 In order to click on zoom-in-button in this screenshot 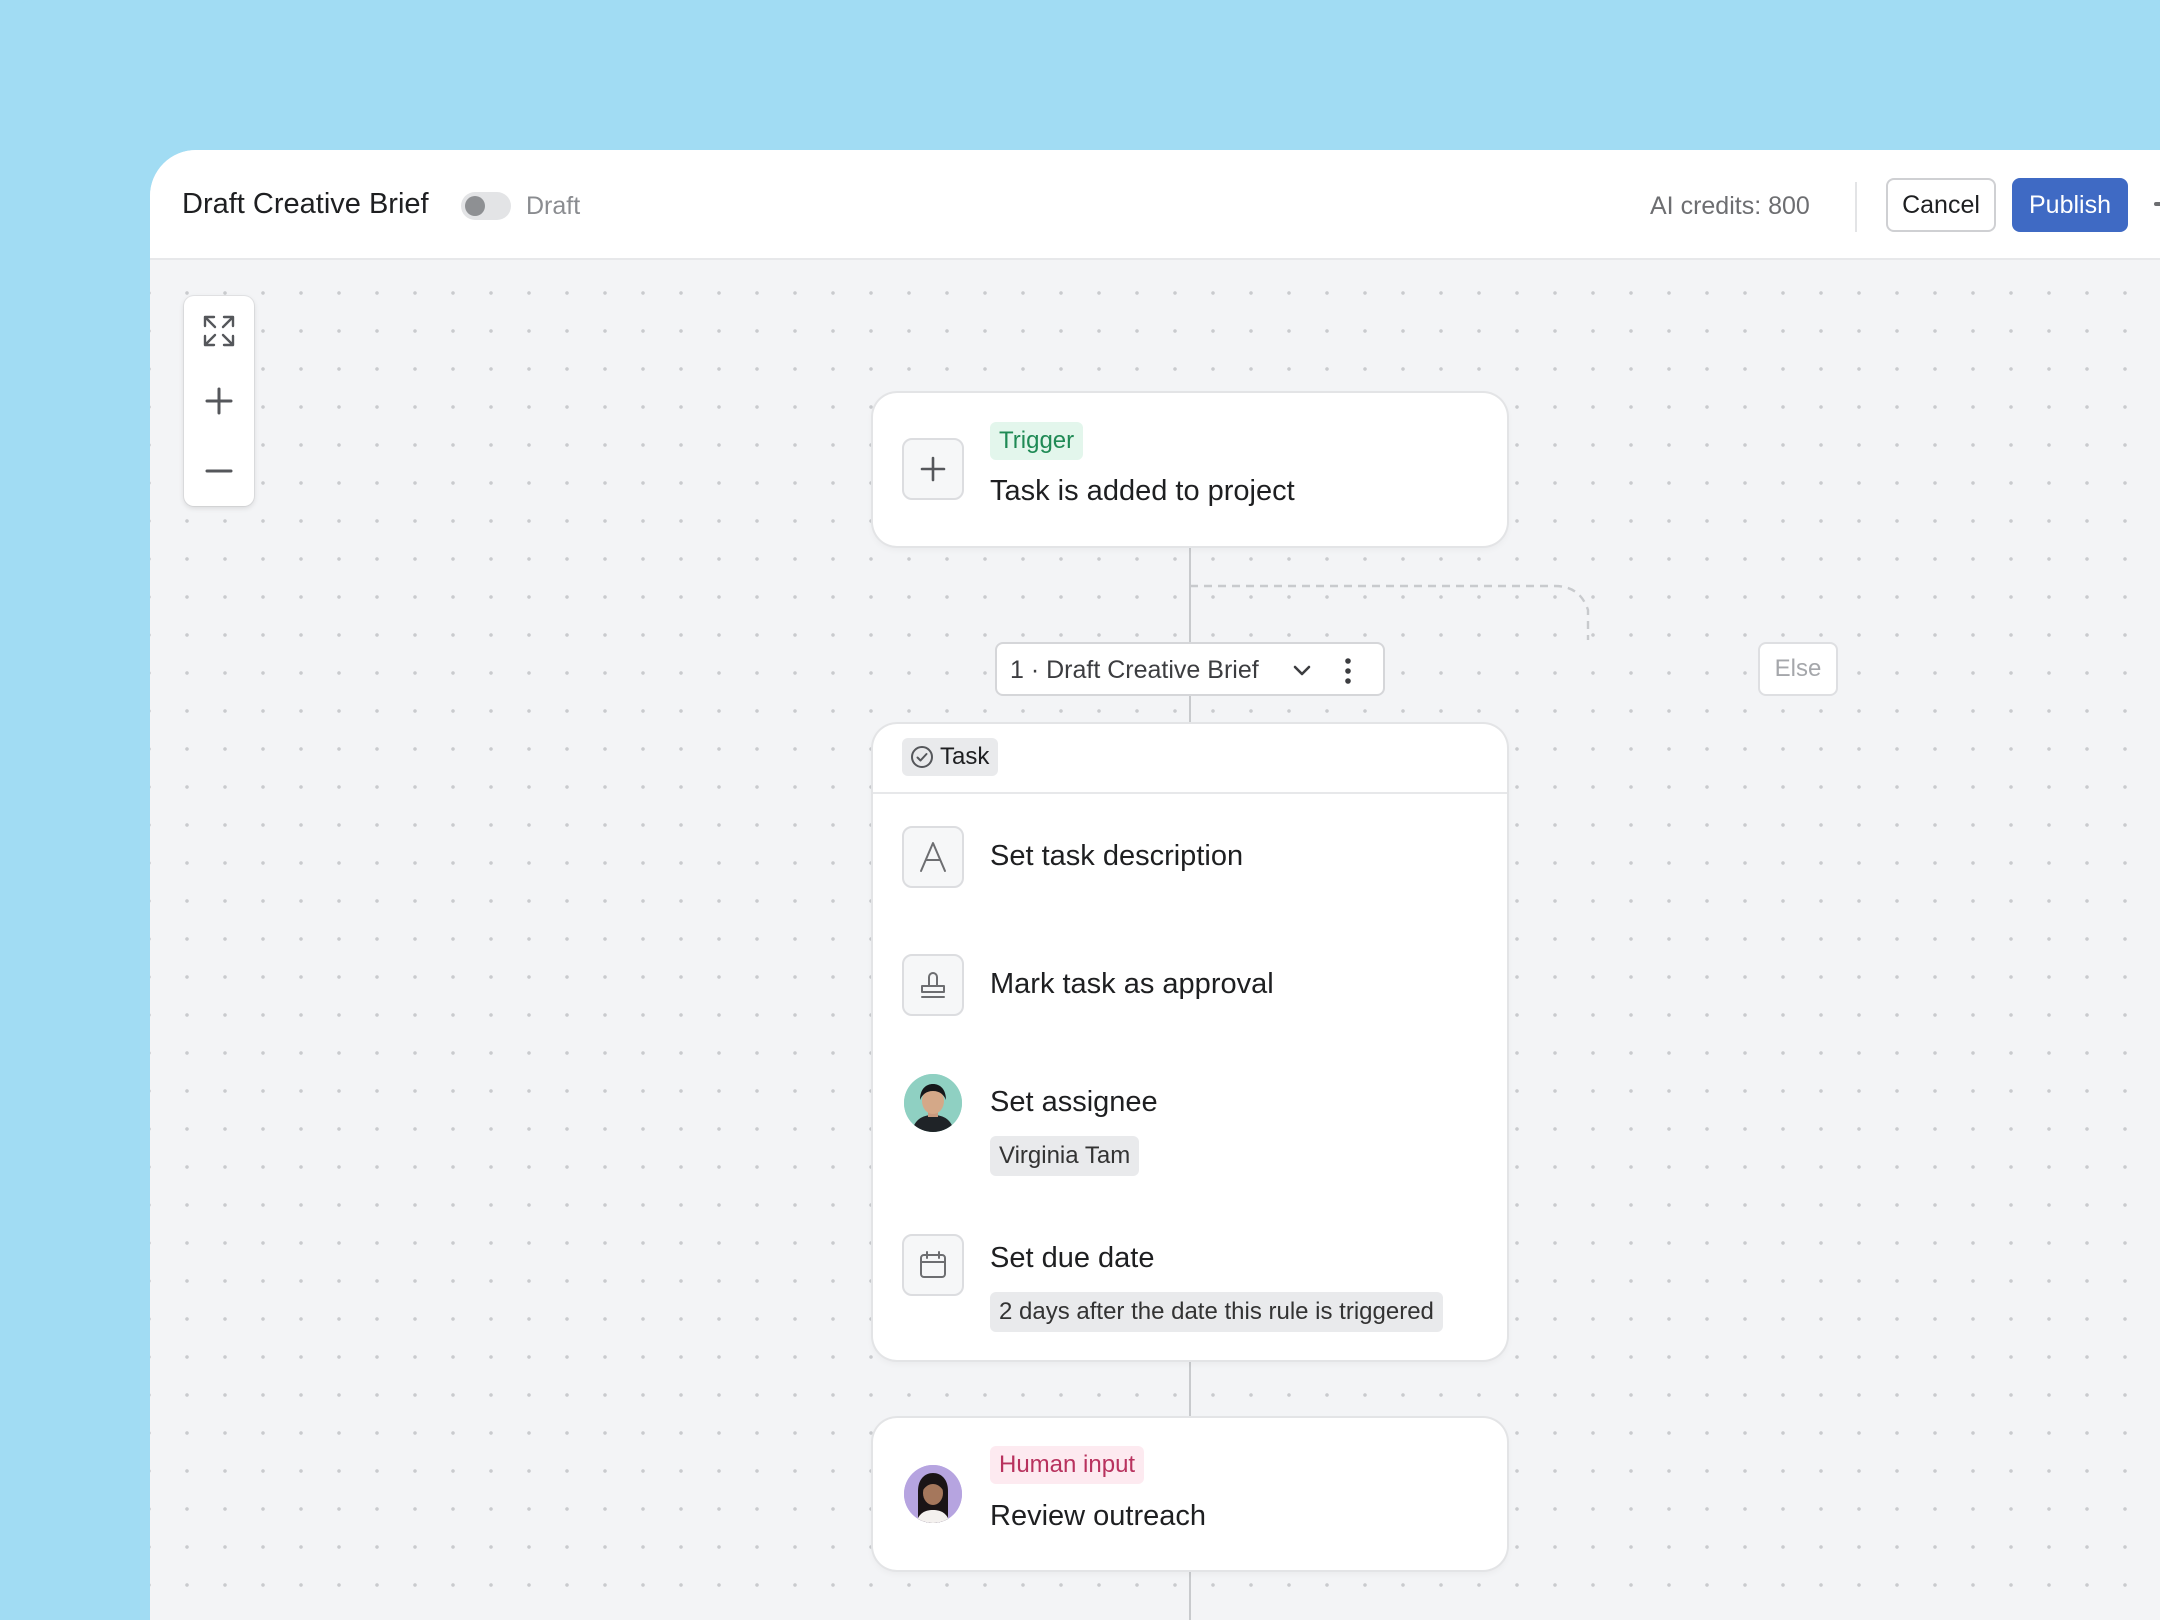, I will do `click(219, 401)`.